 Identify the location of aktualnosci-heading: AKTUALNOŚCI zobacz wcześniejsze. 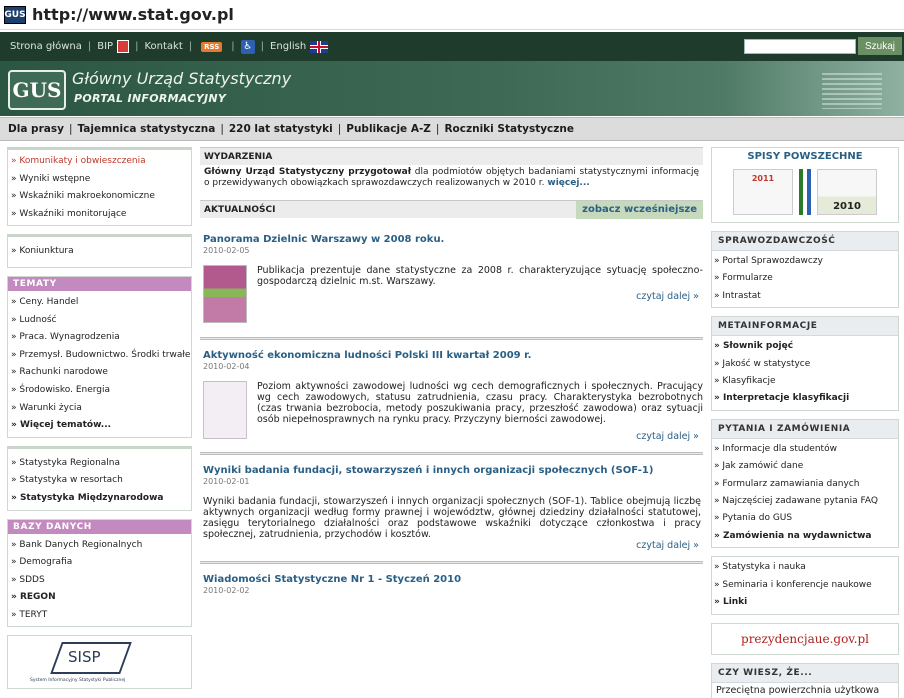
(451, 209).